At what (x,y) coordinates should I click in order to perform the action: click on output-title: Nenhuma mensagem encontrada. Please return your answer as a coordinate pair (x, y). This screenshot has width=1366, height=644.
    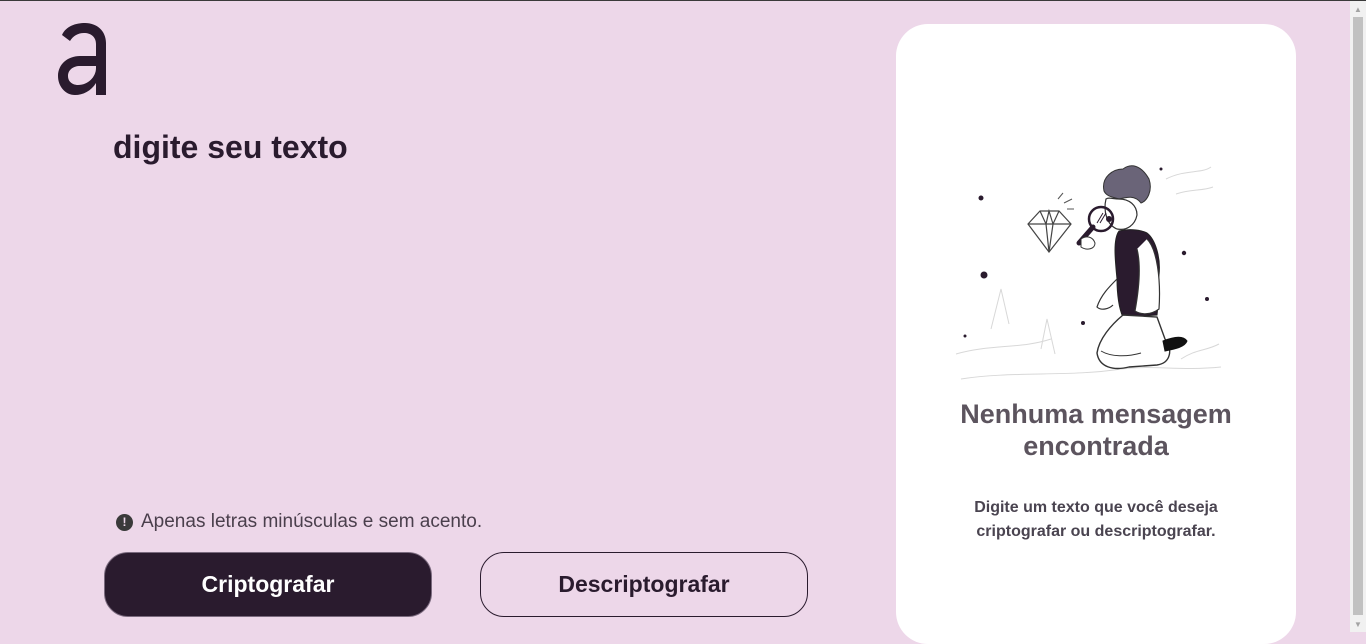
    Looking at the image, I should click on (1096, 430).